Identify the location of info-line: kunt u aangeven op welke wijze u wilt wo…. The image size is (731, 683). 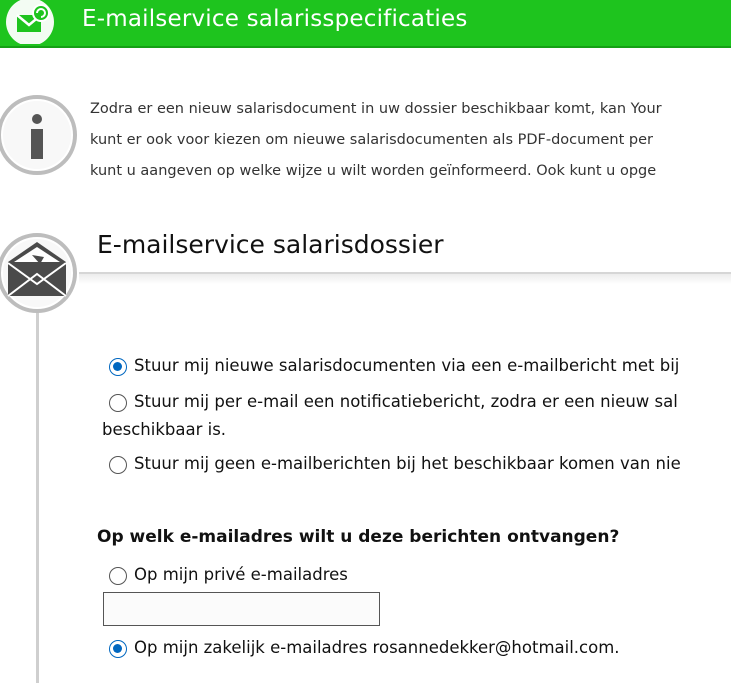
(373, 171).